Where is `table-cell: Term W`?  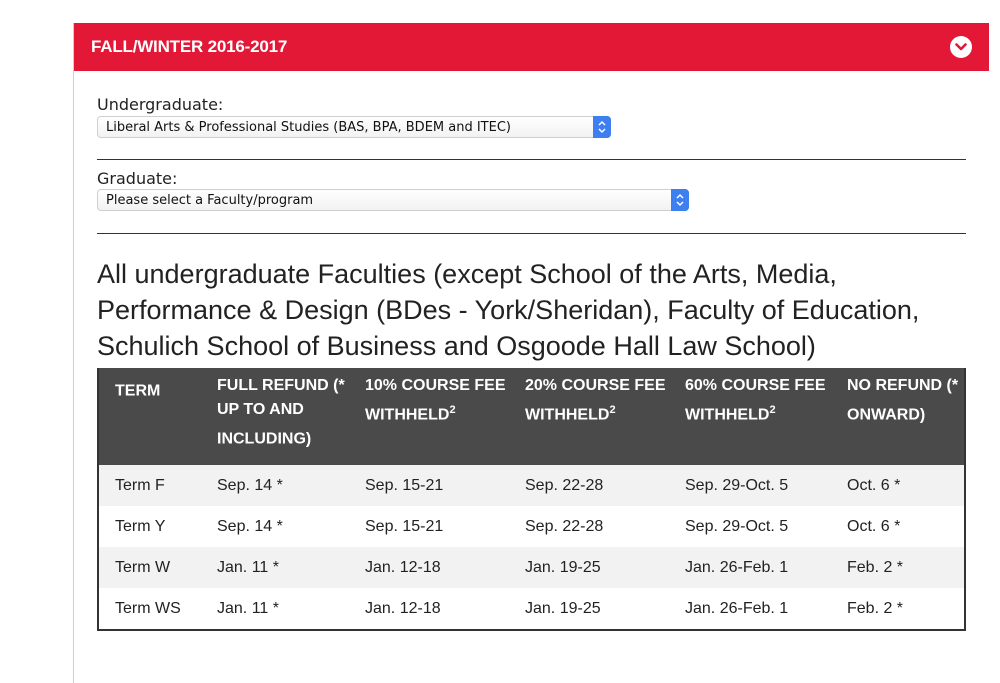 table-cell: Term W is located at coordinates (150, 567).